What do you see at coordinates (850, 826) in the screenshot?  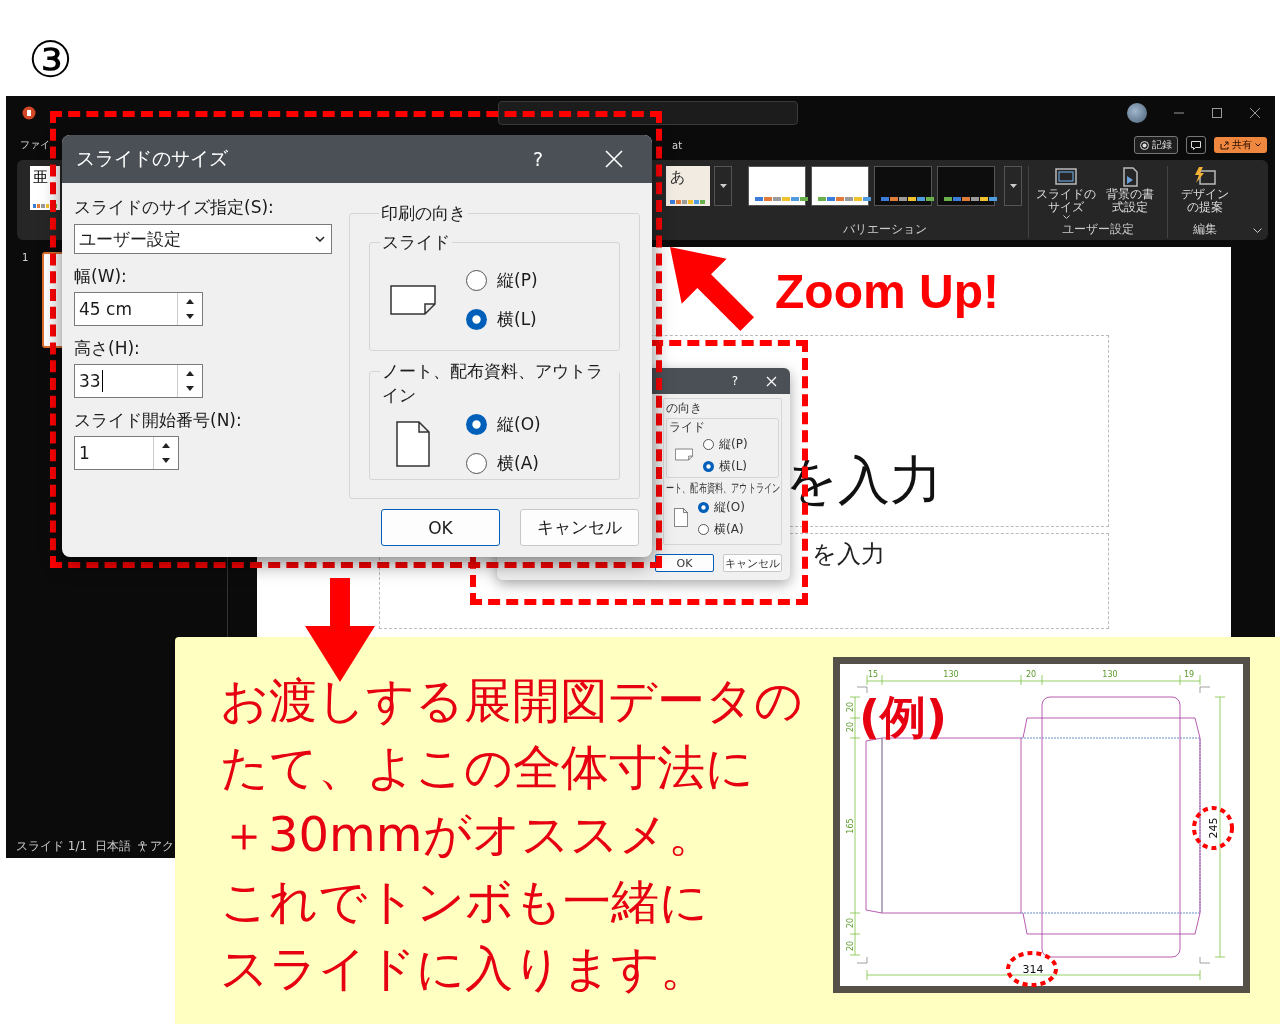 I see `dimension-label: 165` at bounding box center [850, 826].